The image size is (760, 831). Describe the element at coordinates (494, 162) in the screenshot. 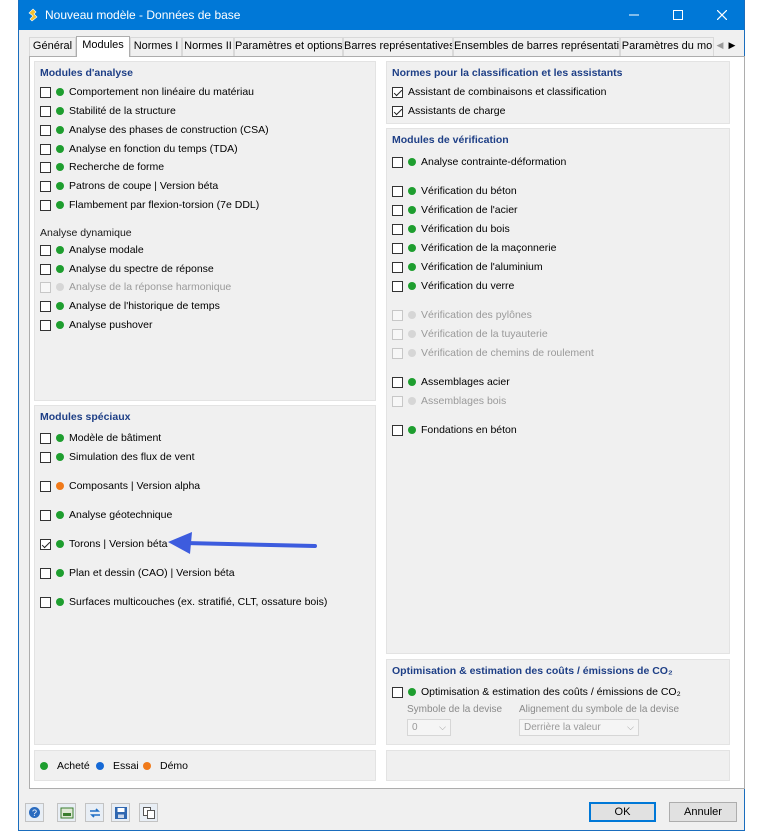

I see `design-item-label: Analyse contrainte-déformation` at that location.